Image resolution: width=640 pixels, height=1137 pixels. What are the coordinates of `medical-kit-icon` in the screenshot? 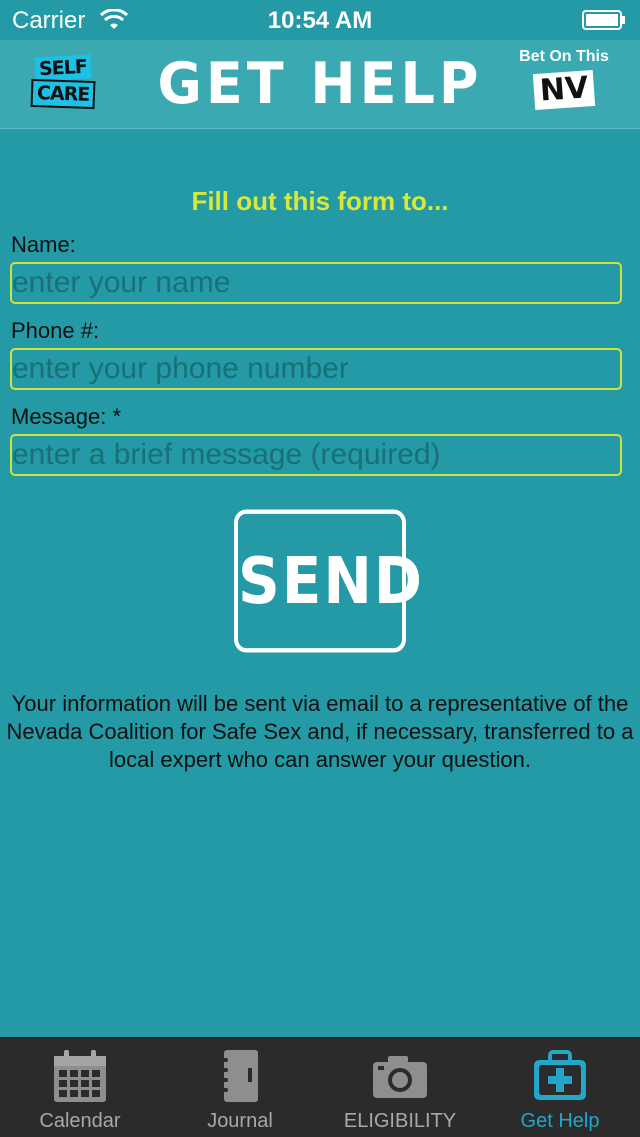 It's located at (560, 1075).